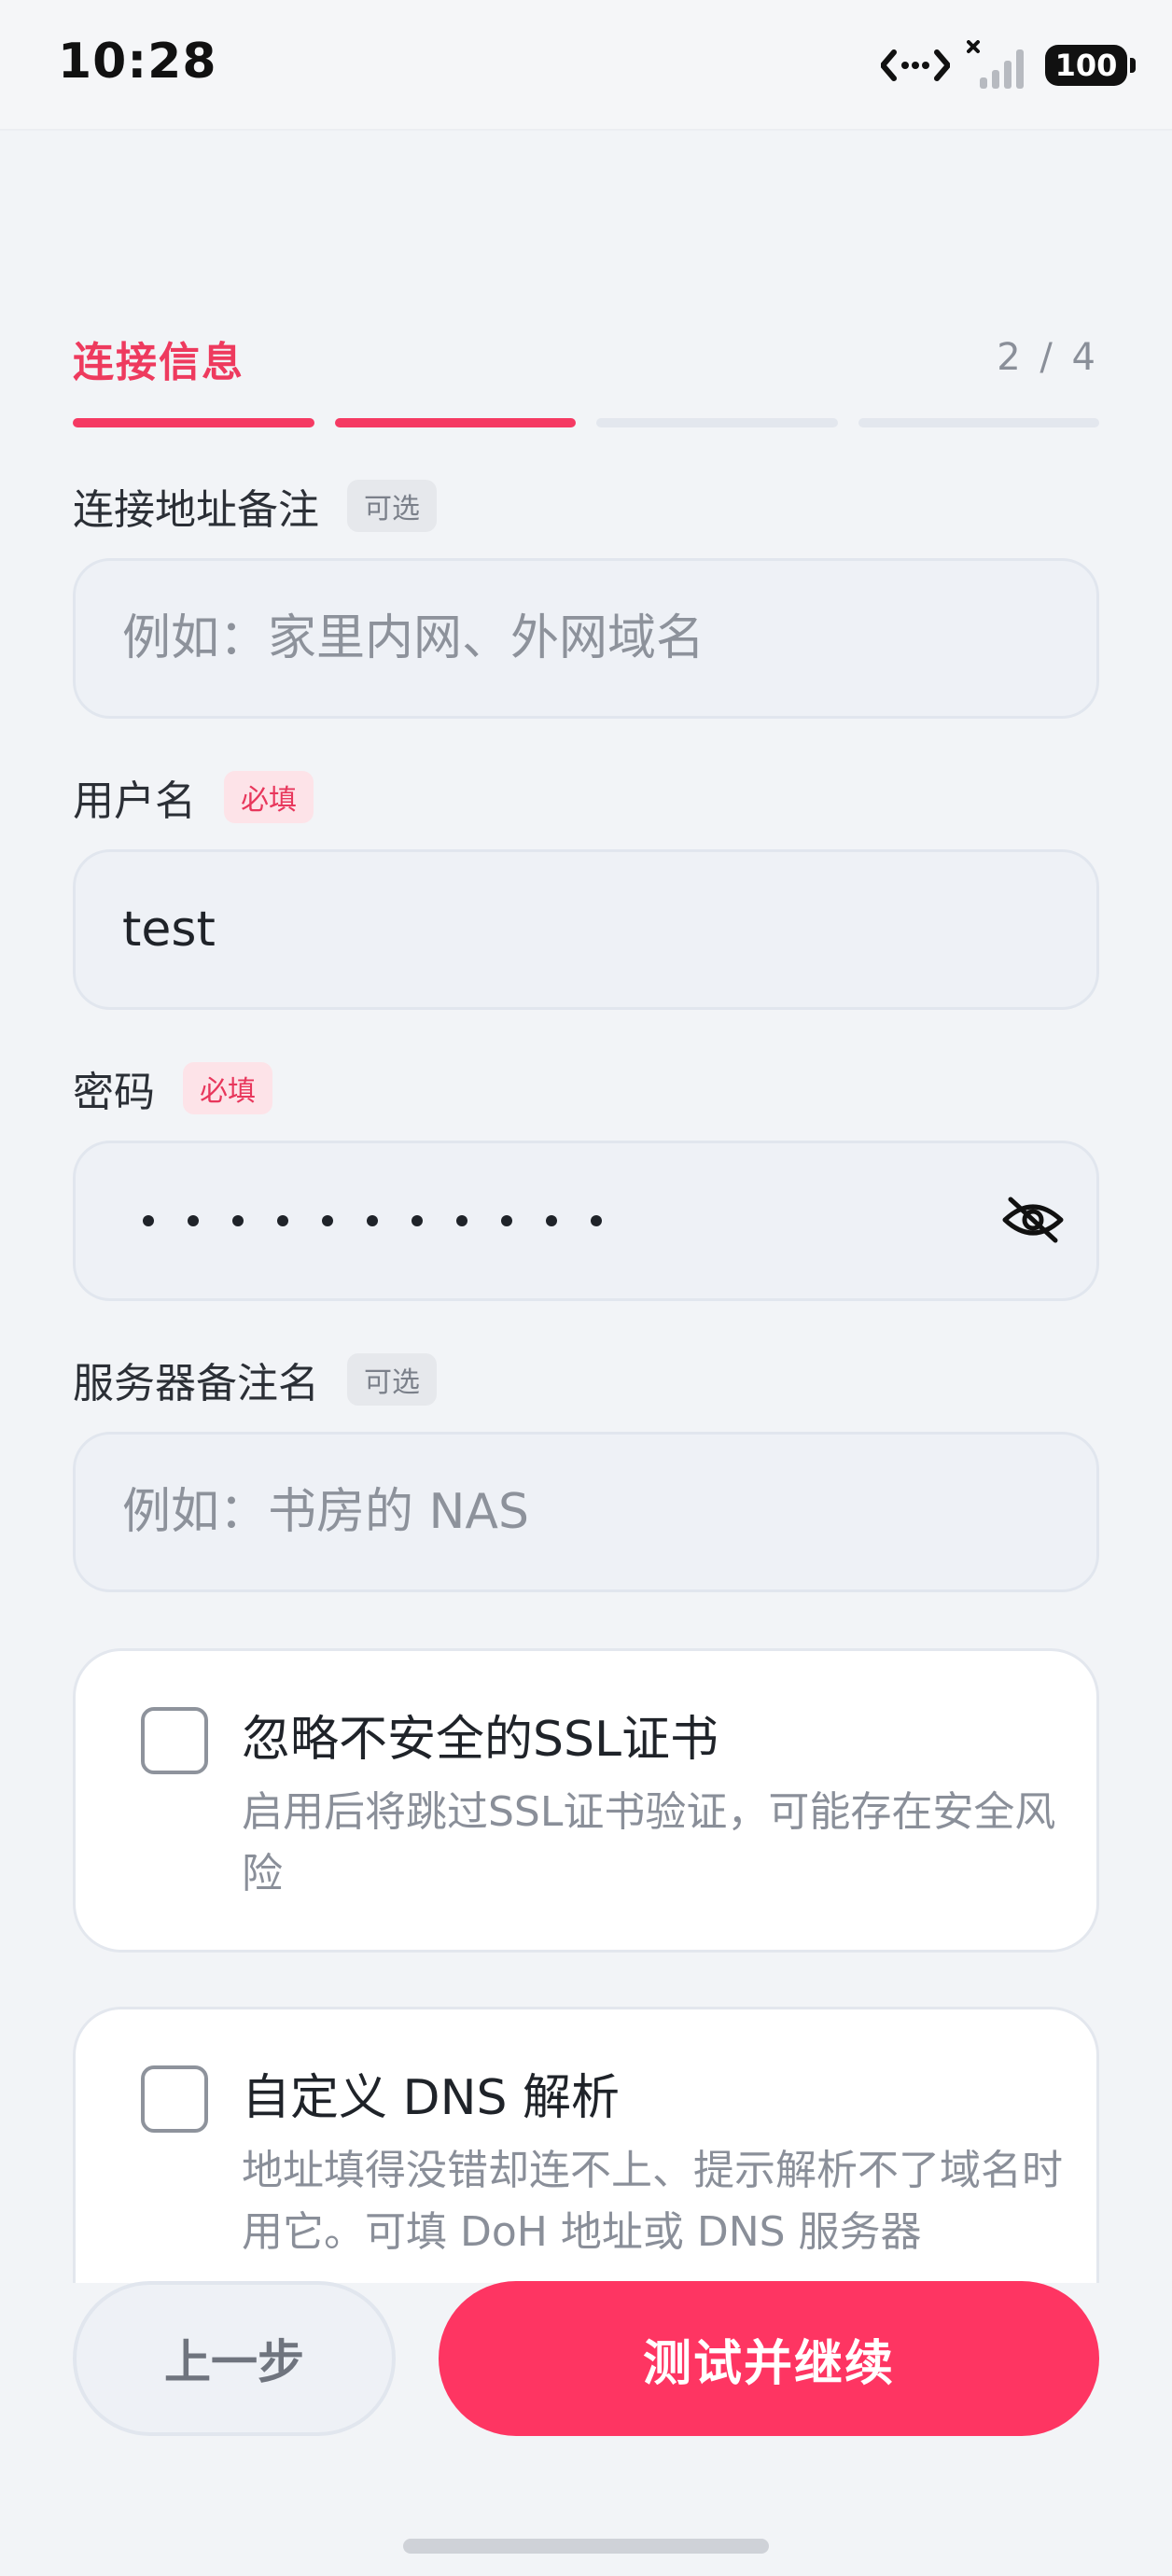  I want to click on password-field, so click(586, 1221).